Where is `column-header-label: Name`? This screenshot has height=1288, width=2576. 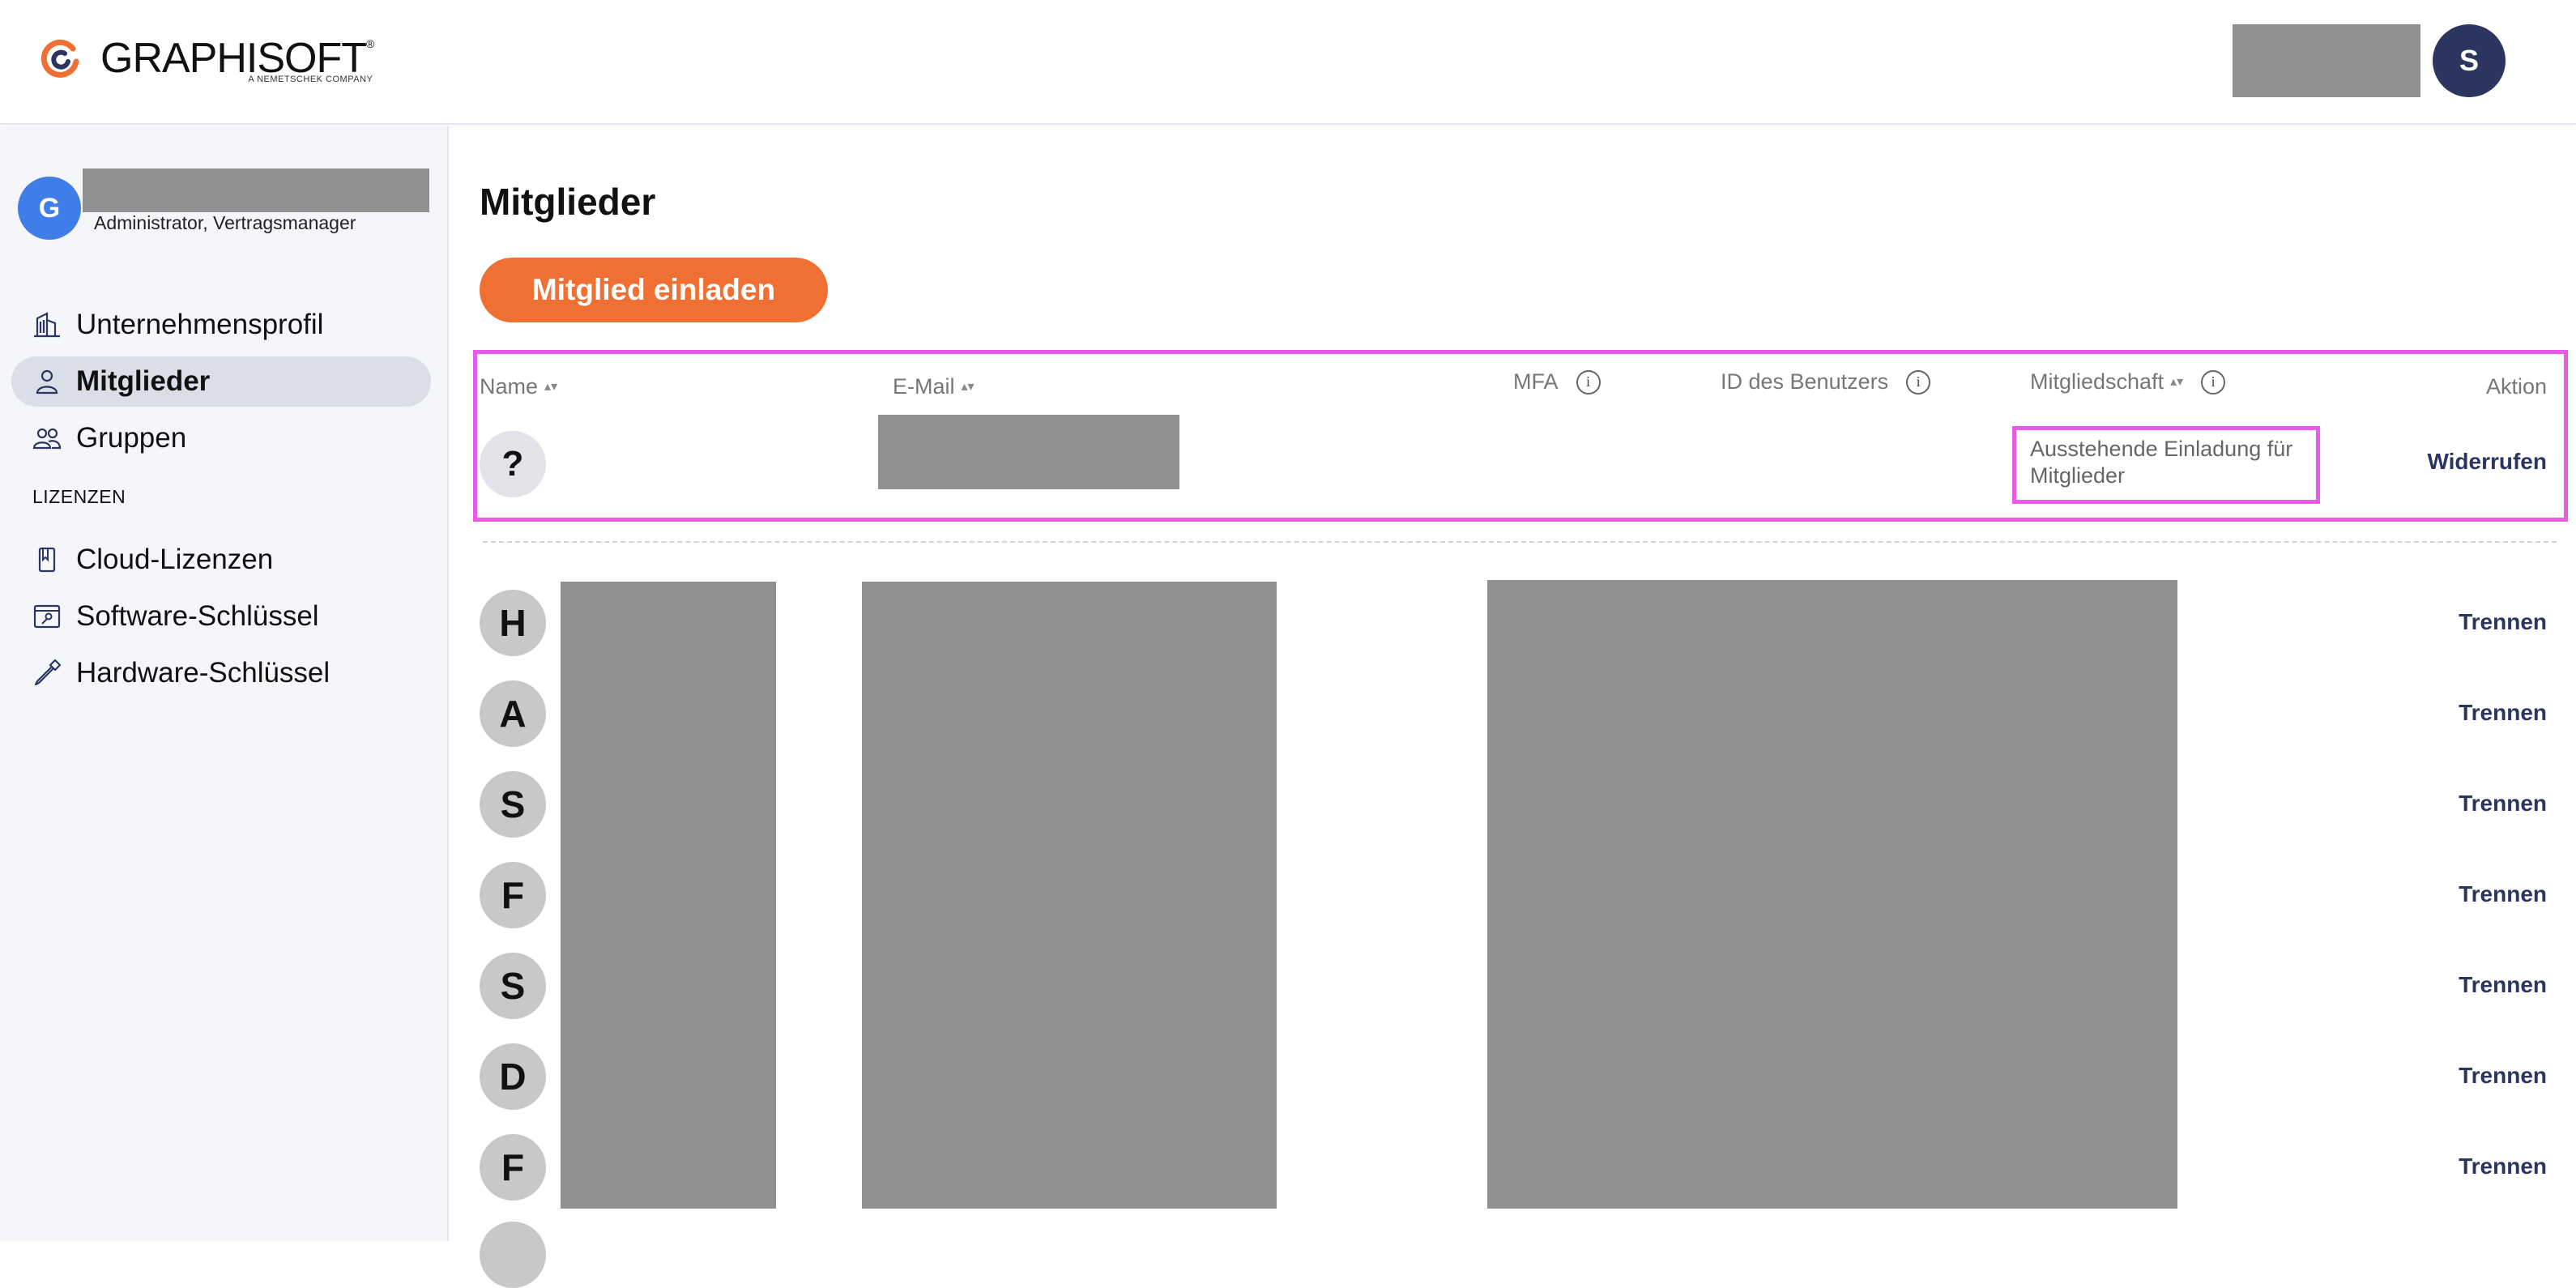
column-header-label: Name is located at coordinates (510, 386).